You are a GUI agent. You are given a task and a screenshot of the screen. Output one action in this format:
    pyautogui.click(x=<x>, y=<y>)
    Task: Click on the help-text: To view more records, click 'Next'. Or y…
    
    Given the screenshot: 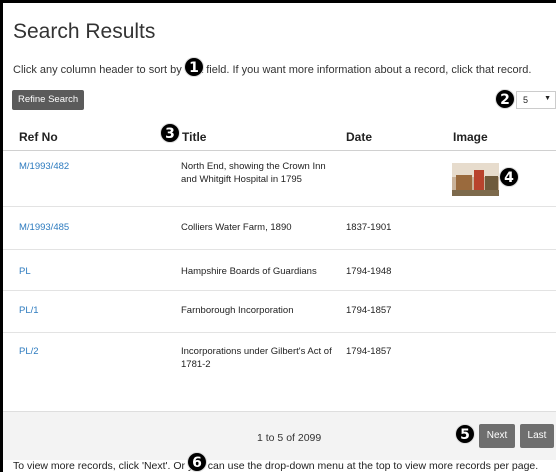 What is the action you would take?
    pyautogui.click(x=276, y=466)
    